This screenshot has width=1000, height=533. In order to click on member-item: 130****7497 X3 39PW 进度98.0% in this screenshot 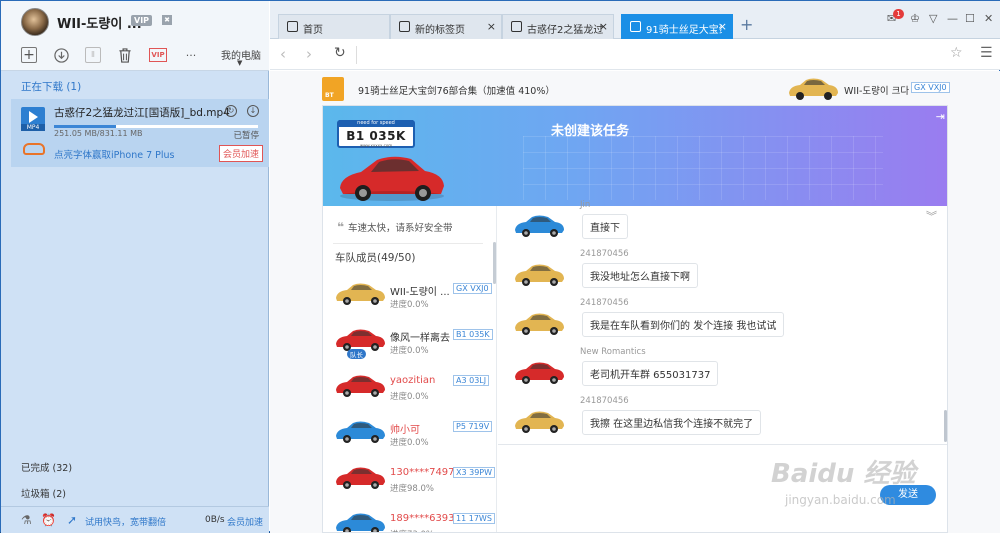, I will do `click(414, 483)`.